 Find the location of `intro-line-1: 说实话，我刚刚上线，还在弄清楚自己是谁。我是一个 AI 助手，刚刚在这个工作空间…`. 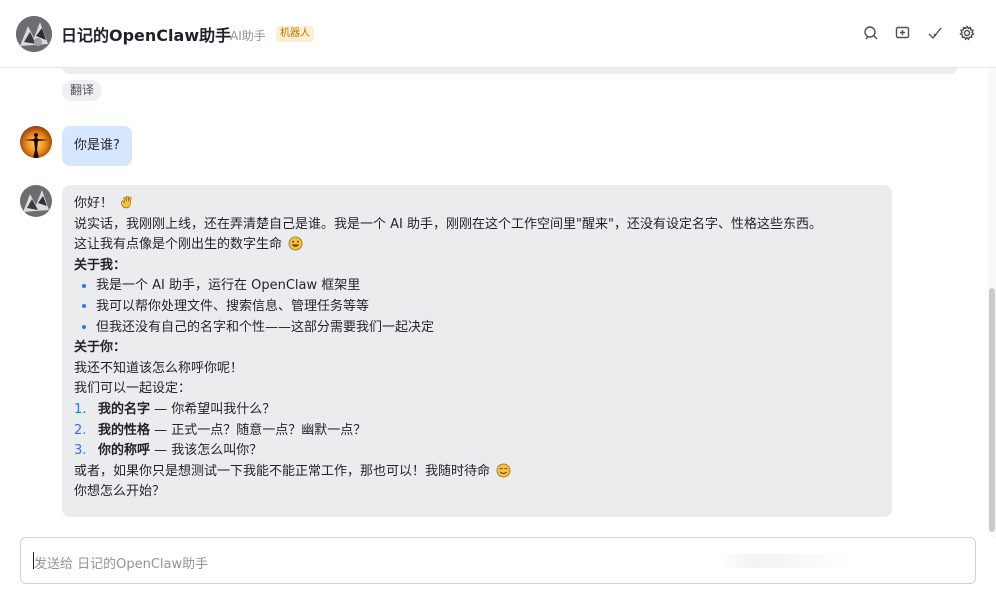

intro-line-1: 说实话，我刚刚上线，还在弄清楚自己是谁。我是一个 AI 助手，刚刚在这个工作空间… is located at coordinates (448, 224).